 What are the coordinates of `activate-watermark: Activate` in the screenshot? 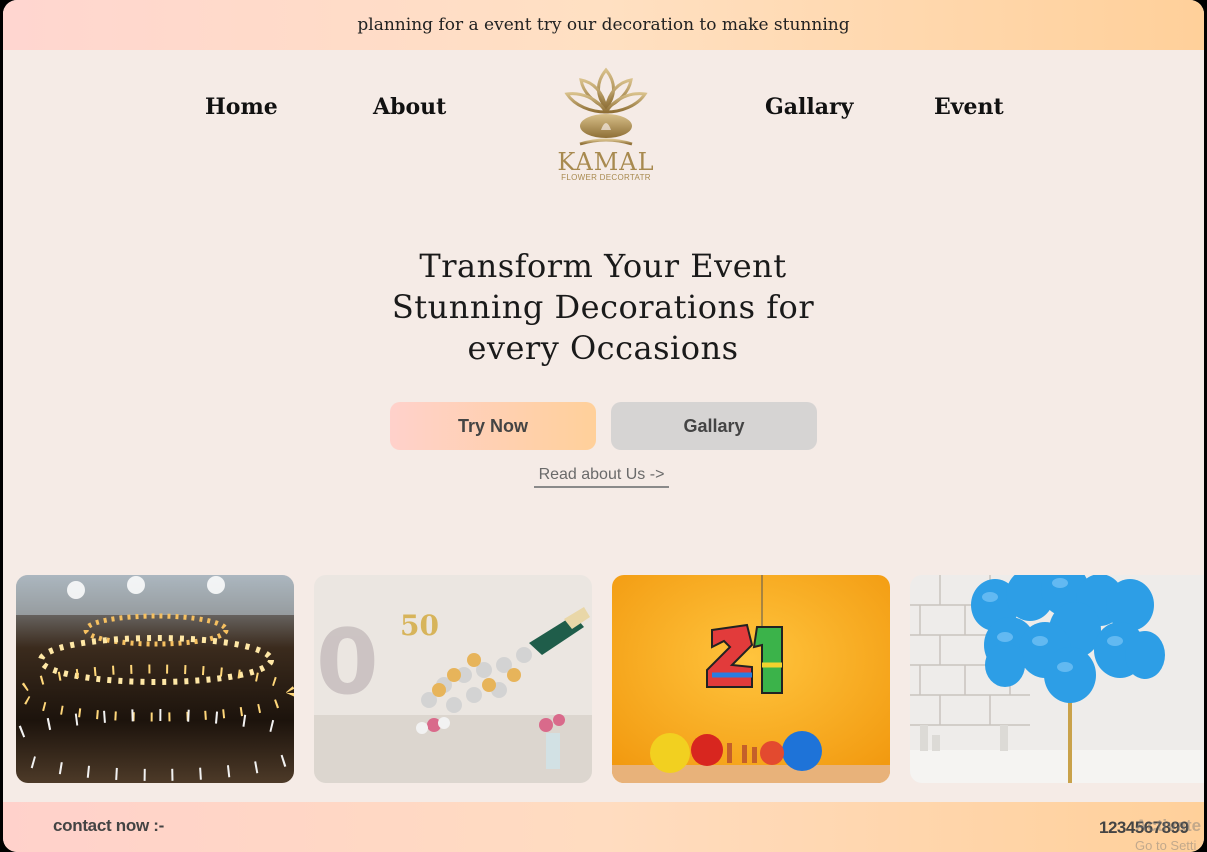 It's located at (1168, 825).